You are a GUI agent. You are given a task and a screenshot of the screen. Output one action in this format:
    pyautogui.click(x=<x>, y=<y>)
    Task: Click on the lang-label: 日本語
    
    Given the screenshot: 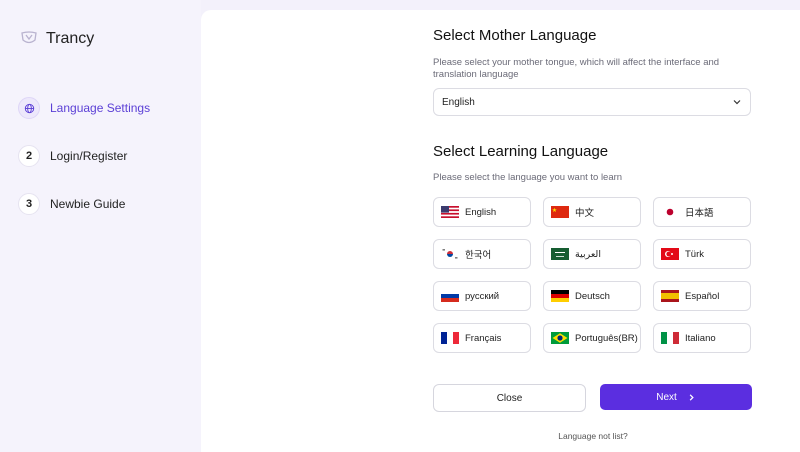 What is the action you would take?
    pyautogui.click(x=699, y=213)
    